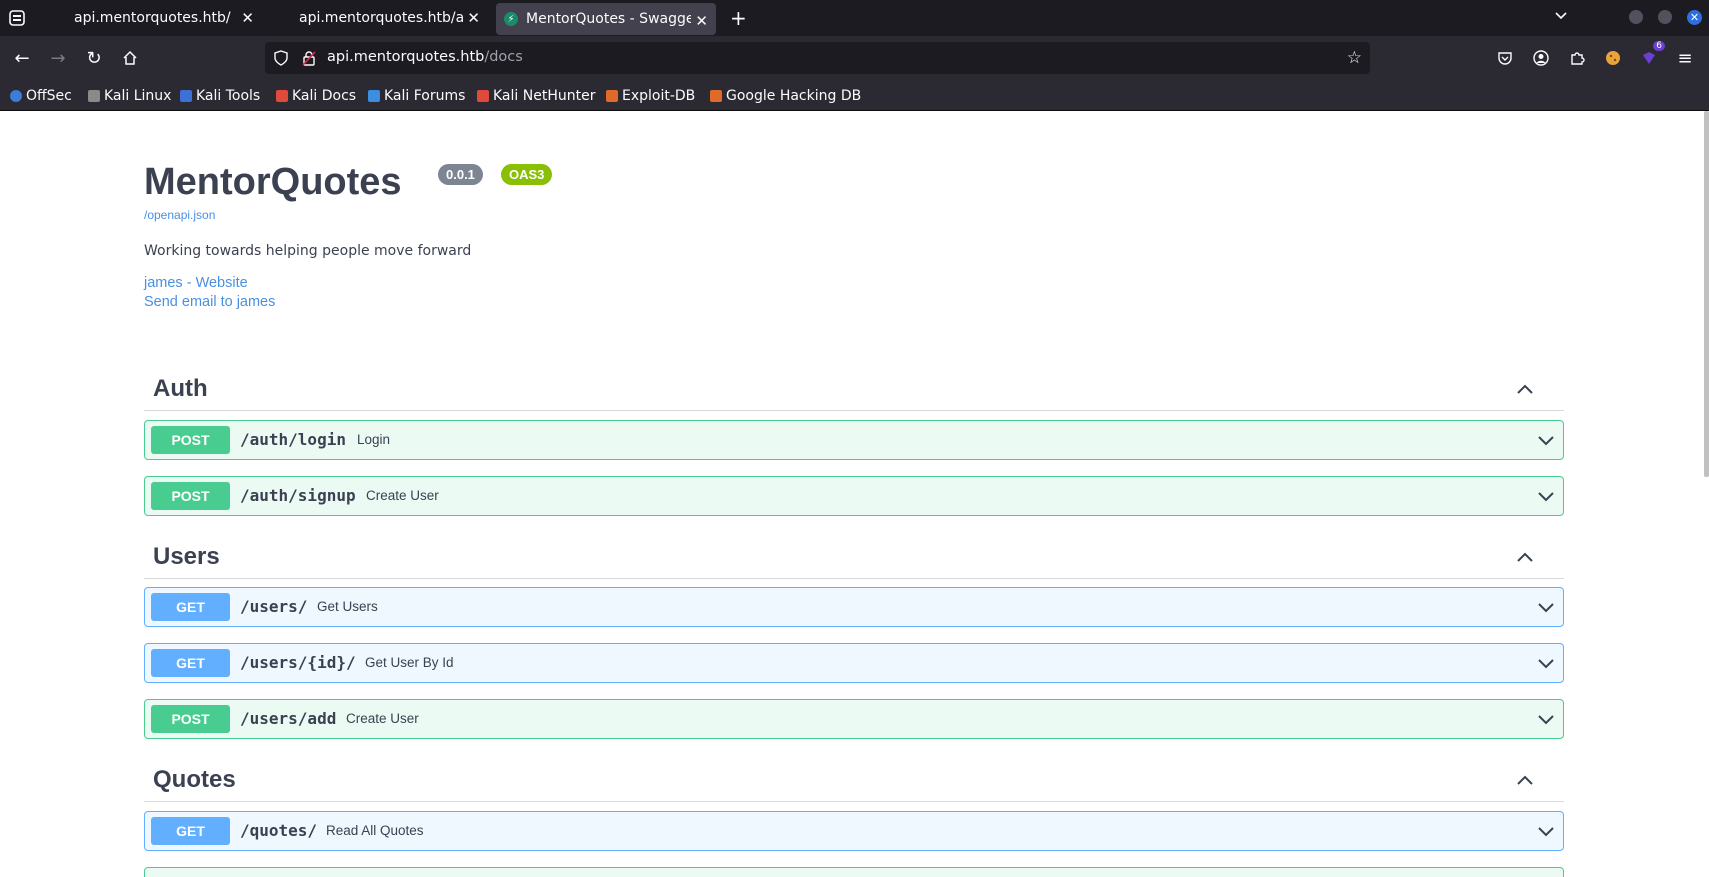  Describe the element at coordinates (49, 96) in the screenshot. I see `bookmark-label: OffSec` at that location.